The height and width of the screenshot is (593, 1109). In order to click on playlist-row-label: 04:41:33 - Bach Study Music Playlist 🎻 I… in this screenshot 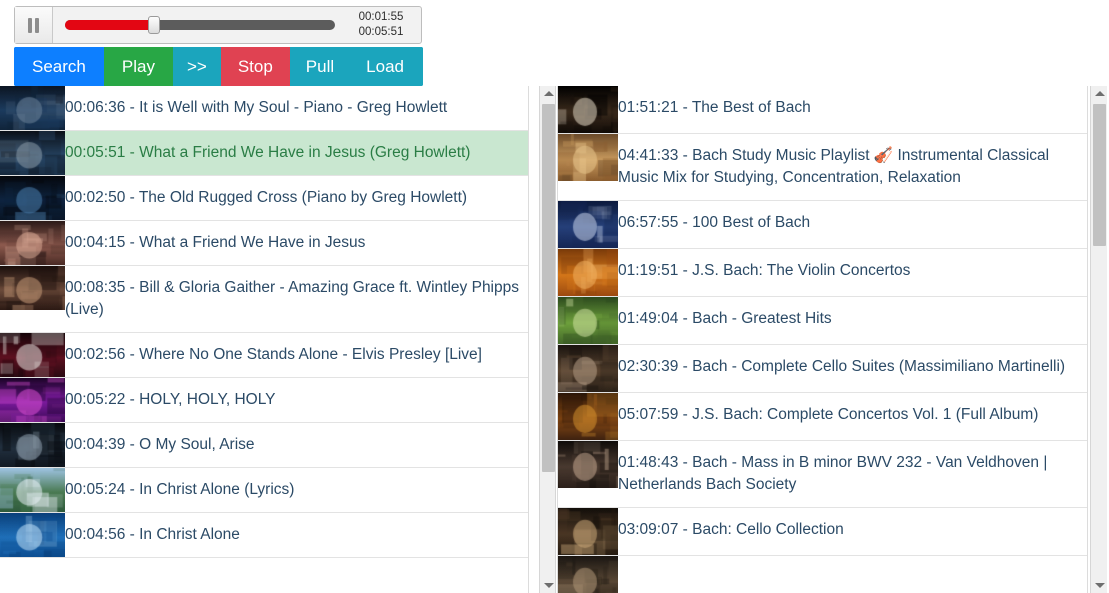, I will do `click(834, 166)`.